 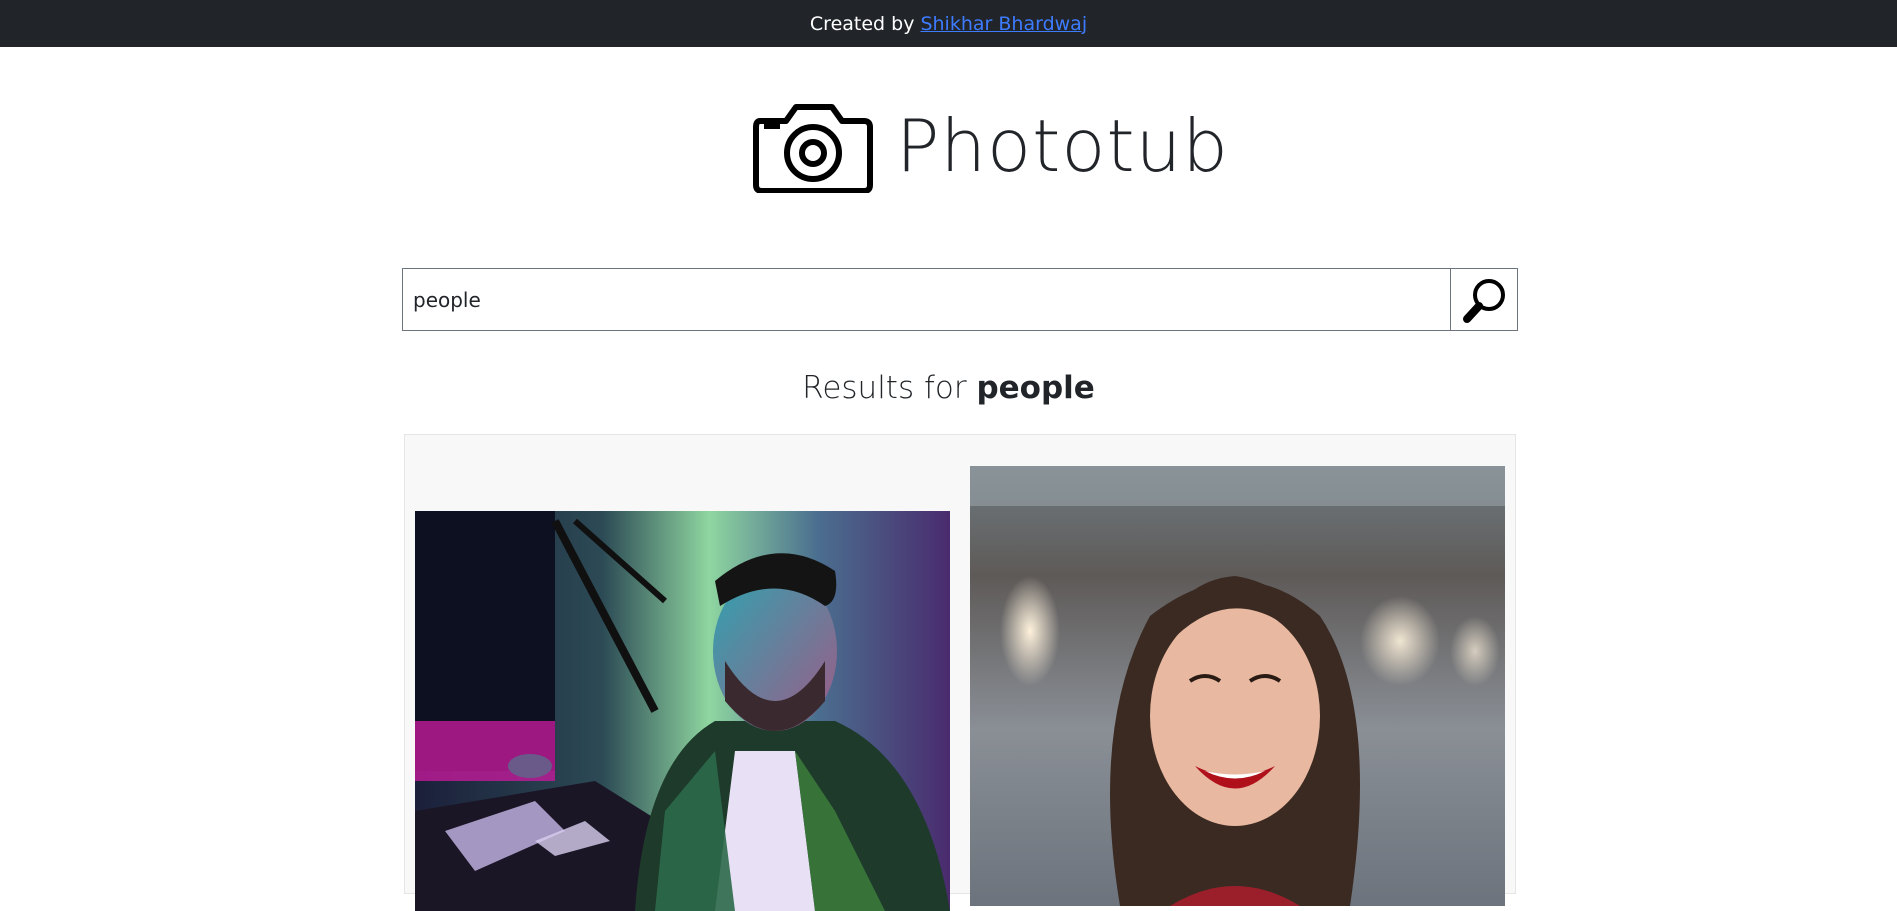 What do you see at coordinates (1062, 146) in the screenshot?
I see `brand-name: Phototub` at bounding box center [1062, 146].